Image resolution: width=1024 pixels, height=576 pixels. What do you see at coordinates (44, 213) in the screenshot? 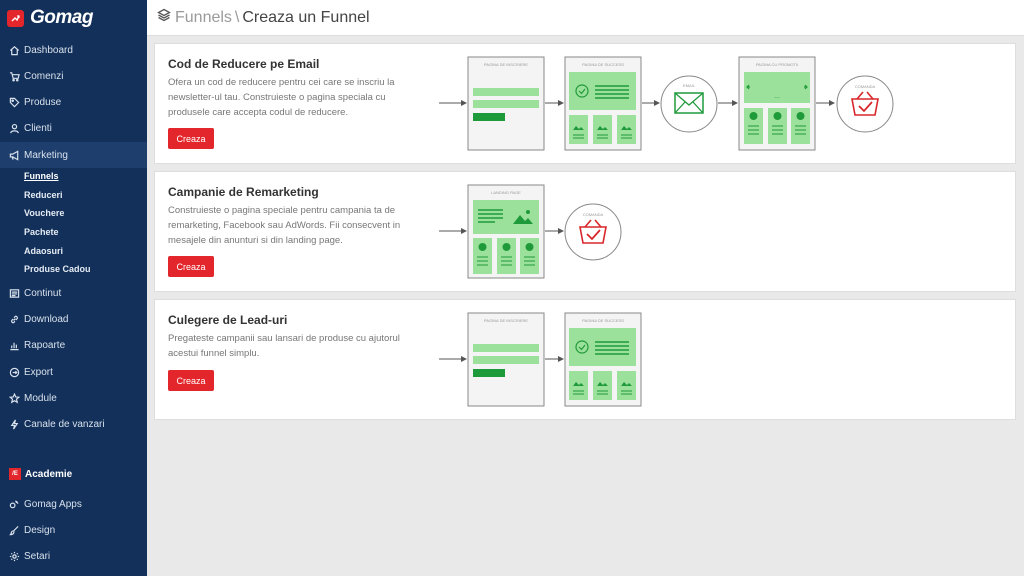
I see `sidebar-sub-vouchere: Vouchere` at bounding box center [44, 213].